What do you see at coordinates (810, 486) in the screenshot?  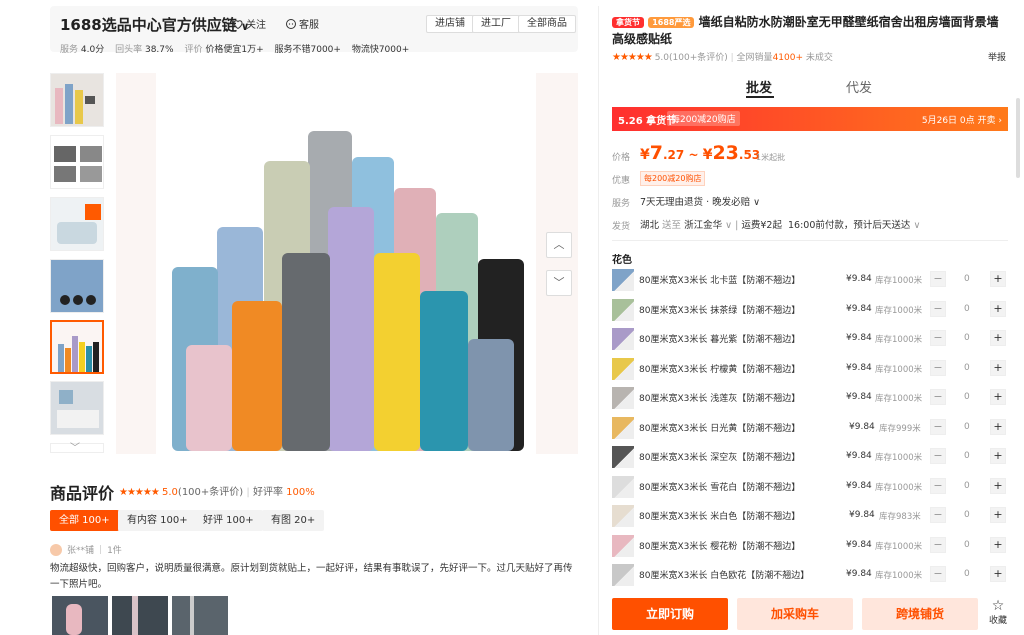 I see `sku-row: 80厘米宽X3米长 雪花白【防潮不翘边】 ¥9.84 库存1000米 − 0 +` at bounding box center [810, 486].